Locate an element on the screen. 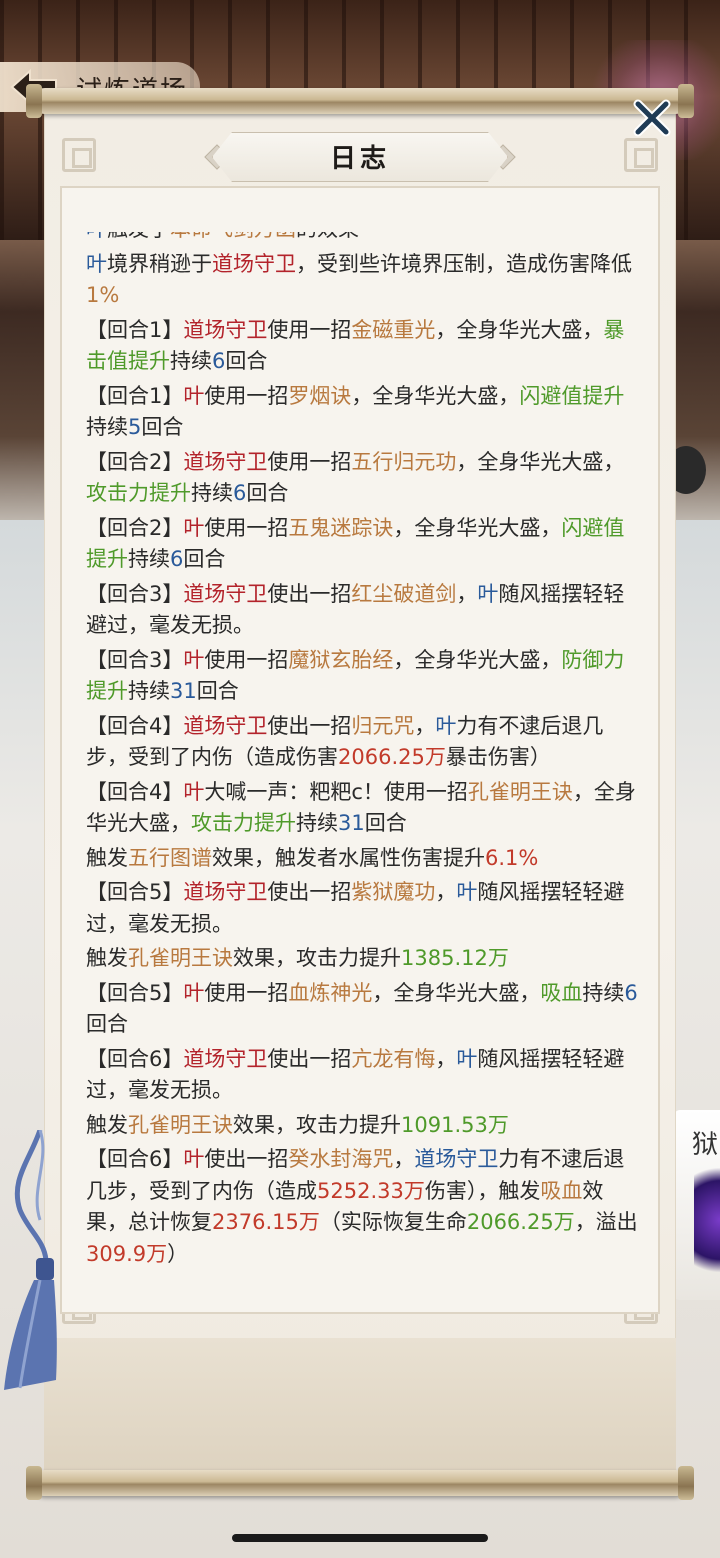 This screenshot has height=1558, width=720. corner-ornament is located at coordinates (641, 155).